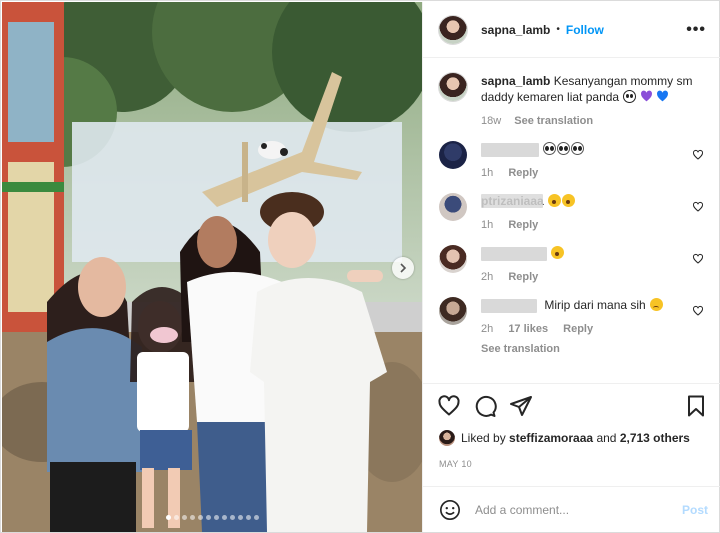  What do you see at coordinates (553, 121) in the screenshot?
I see `caption-see-translation: See translation` at bounding box center [553, 121].